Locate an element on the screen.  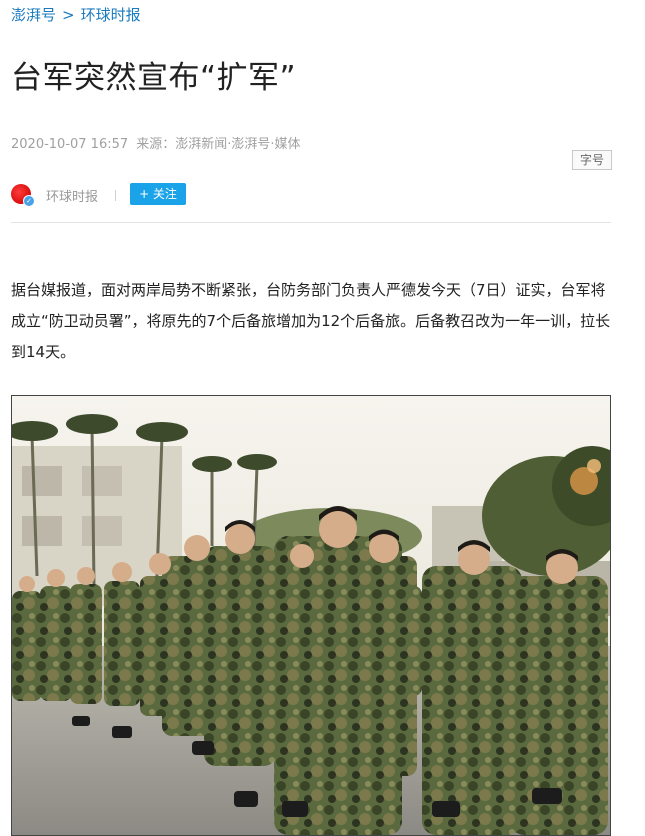
article-meta: 2020-10-07 16:57 来源：澎湃新闻·澎湃号·媒体 is located at coordinates (156, 142).